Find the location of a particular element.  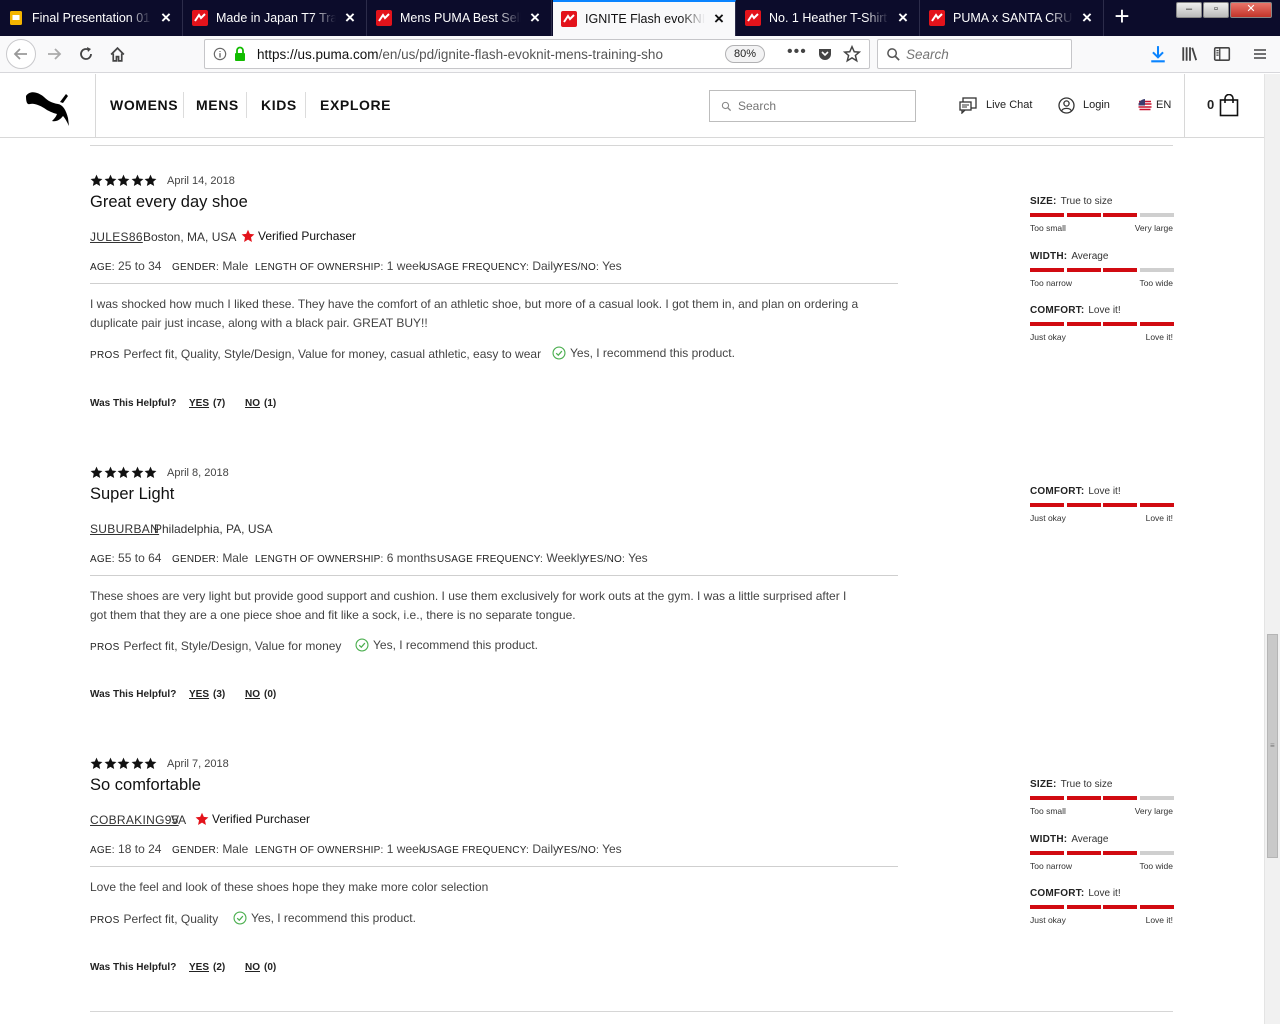

zoom-level-badge: 80% is located at coordinates (745, 54).